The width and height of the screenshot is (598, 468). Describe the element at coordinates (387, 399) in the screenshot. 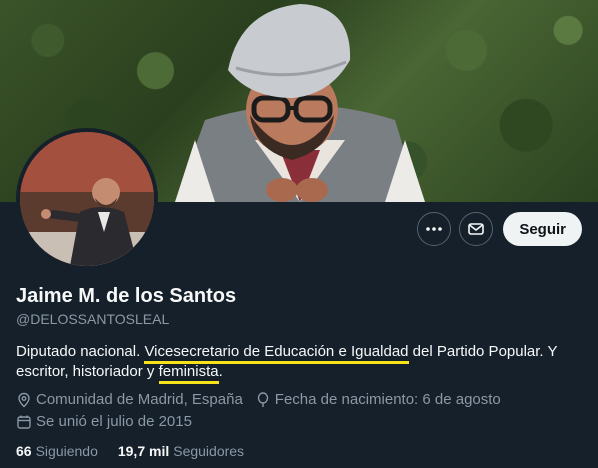

I see `birthday-text: Fecha de nacimiento: 6 de agosto` at that location.